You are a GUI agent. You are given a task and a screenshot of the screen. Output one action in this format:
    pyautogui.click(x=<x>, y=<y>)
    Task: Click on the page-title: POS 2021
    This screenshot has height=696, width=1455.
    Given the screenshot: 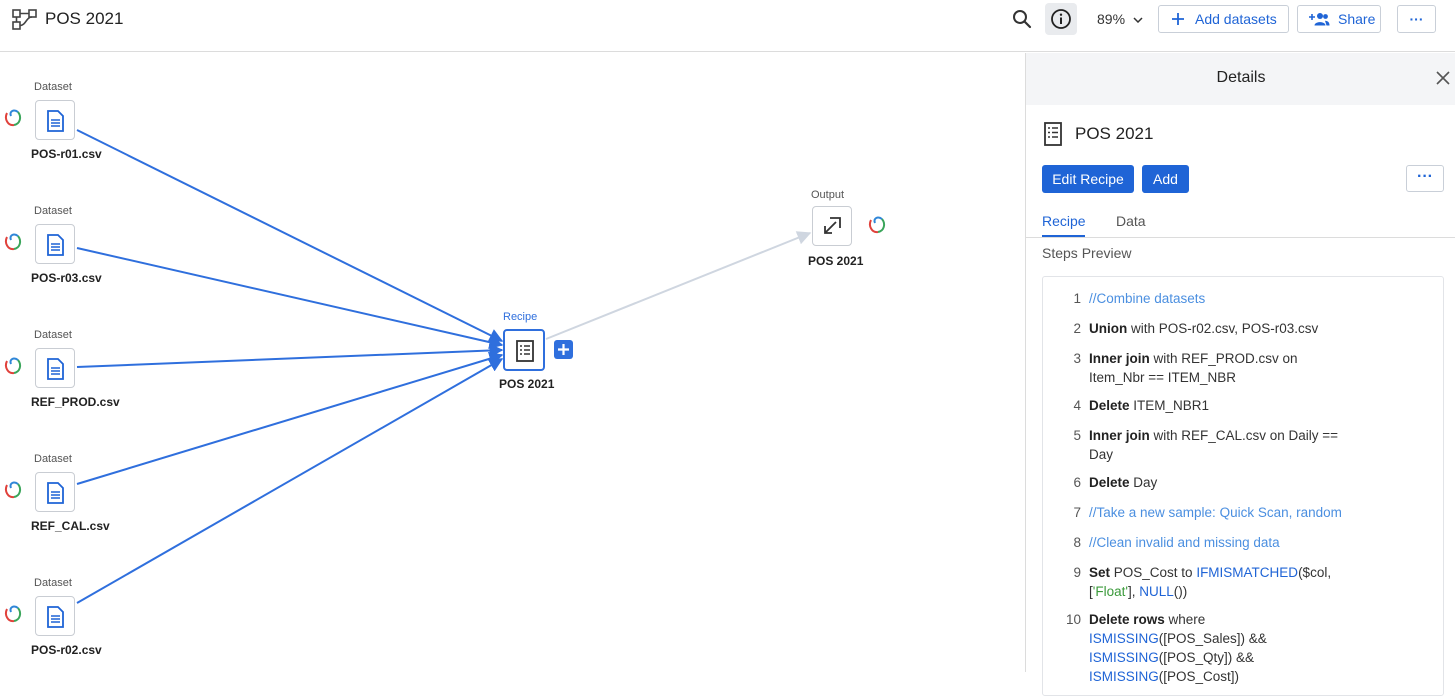 What is the action you would take?
    pyautogui.click(x=84, y=18)
    